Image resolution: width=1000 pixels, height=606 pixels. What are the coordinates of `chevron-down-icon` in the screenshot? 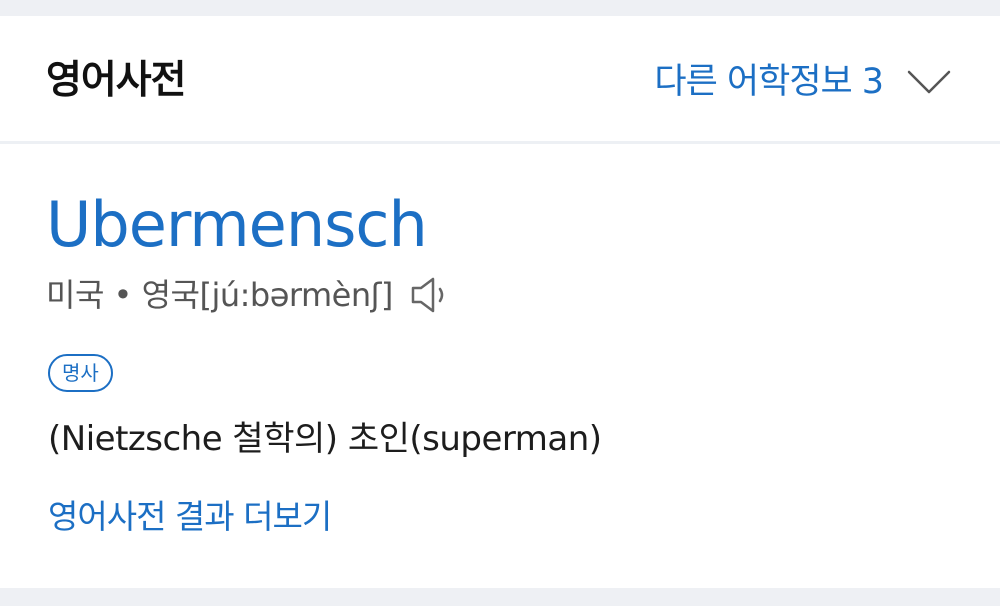 It's located at (929, 82).